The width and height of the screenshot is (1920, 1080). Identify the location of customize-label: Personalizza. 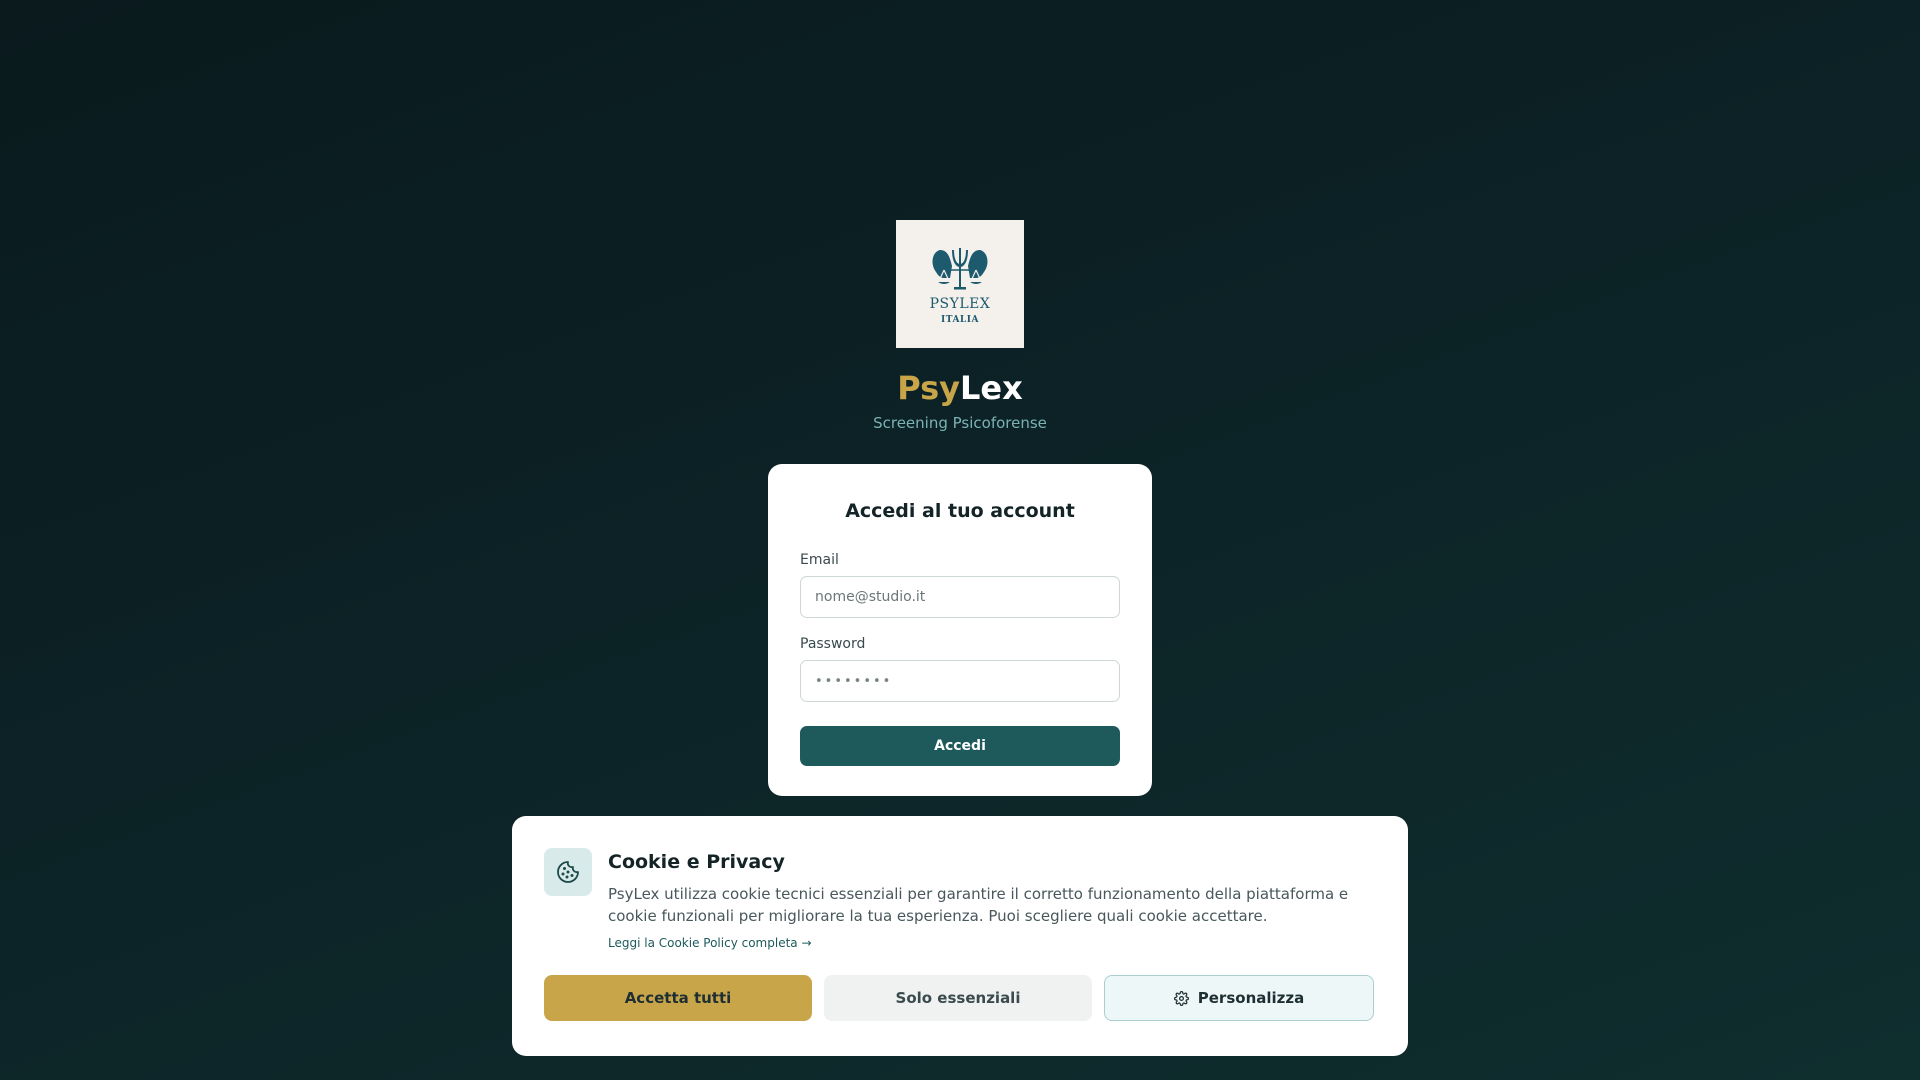
(1251, 998).